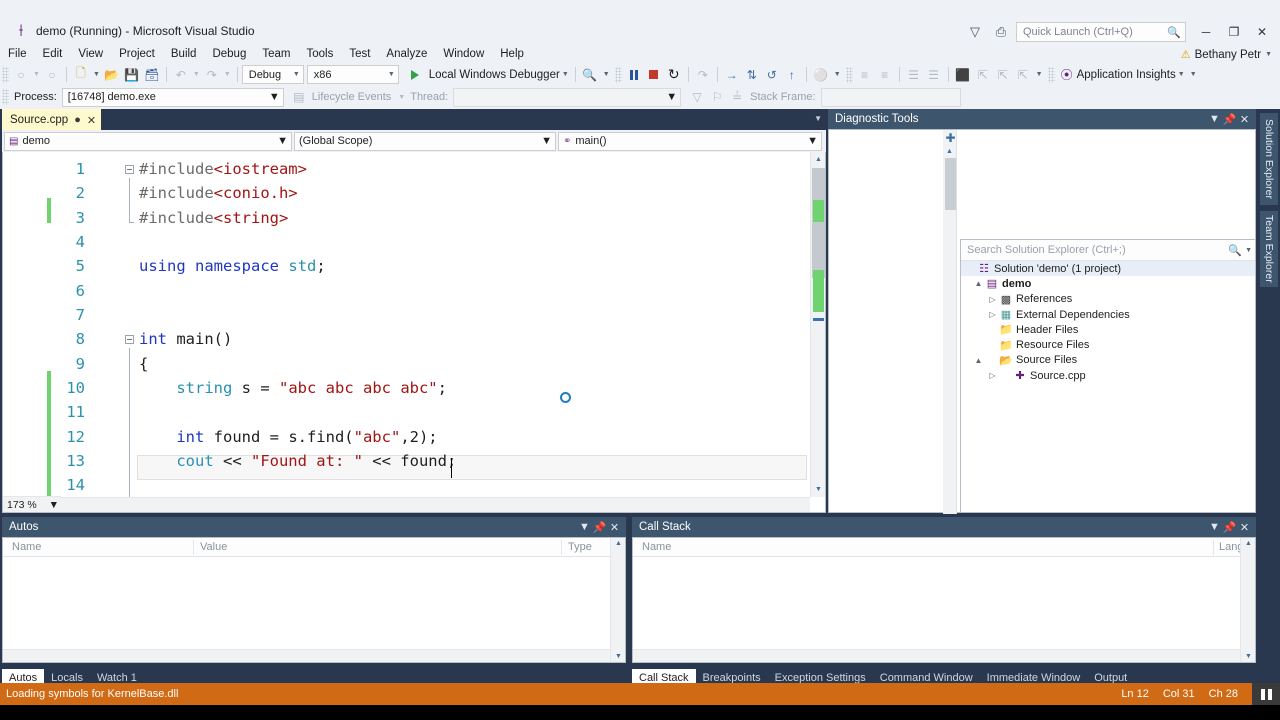  I want to click on process-combo: [16748] demo.exe ▼, so click(172, 97).